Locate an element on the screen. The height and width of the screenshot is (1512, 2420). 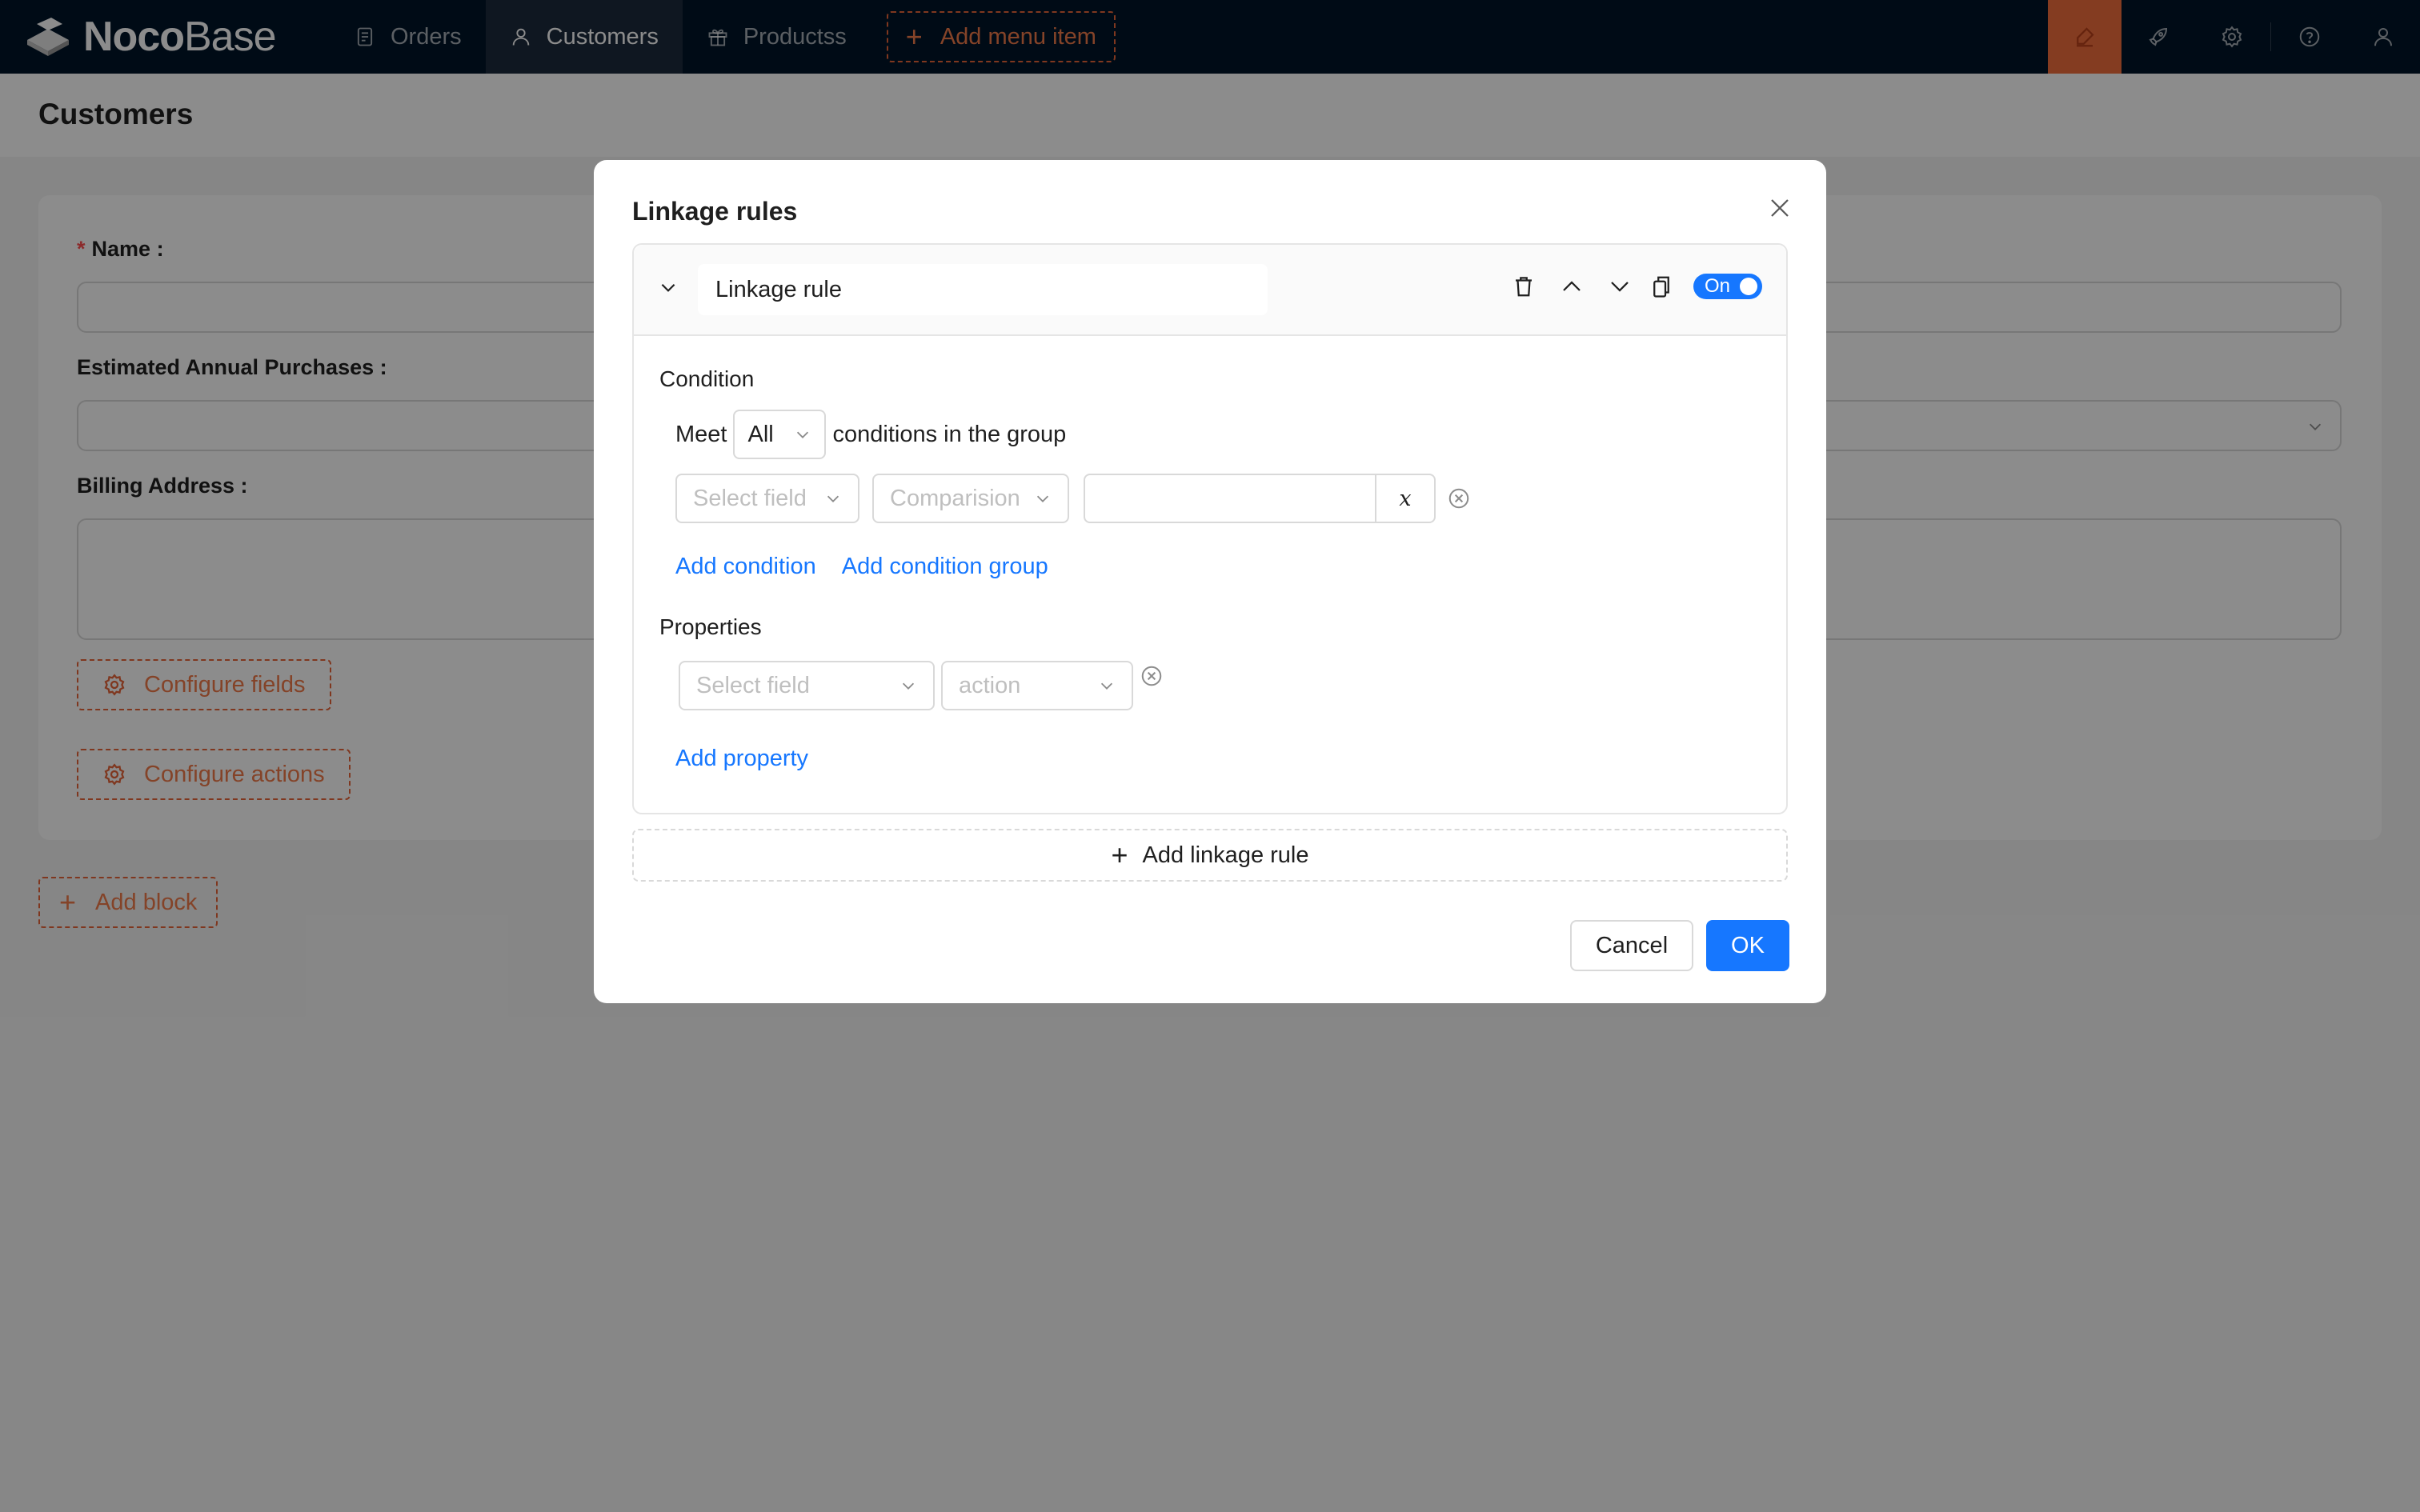
remove-condition-icon is located at coordinates (1459, 498).